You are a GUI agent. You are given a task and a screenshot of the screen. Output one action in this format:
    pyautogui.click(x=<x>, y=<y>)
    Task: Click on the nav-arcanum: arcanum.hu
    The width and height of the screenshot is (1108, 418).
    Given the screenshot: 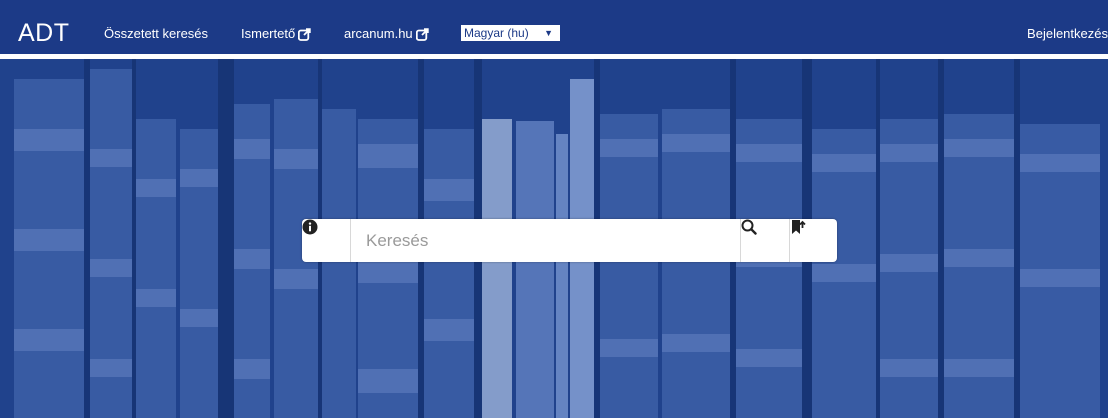 What is the action you would take?
    pyautogui.click(x=386, y=35)
    